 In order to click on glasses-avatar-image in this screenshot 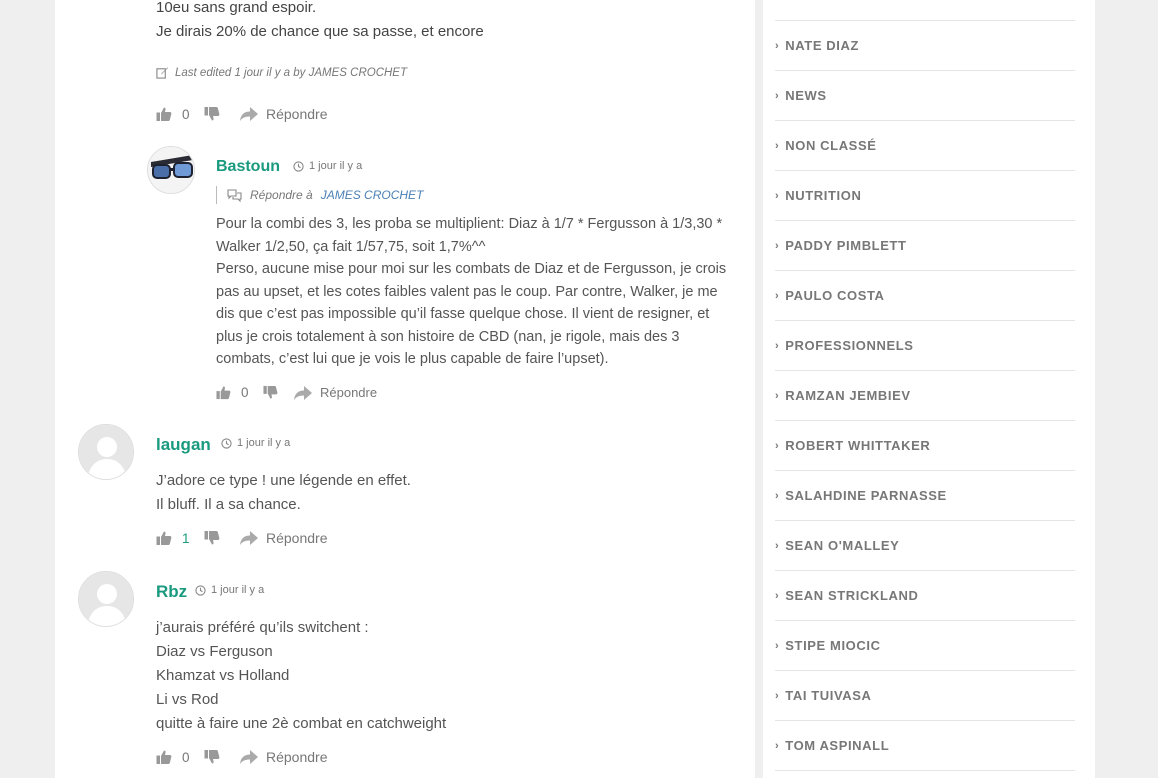, I will do `click(171, 170)`.